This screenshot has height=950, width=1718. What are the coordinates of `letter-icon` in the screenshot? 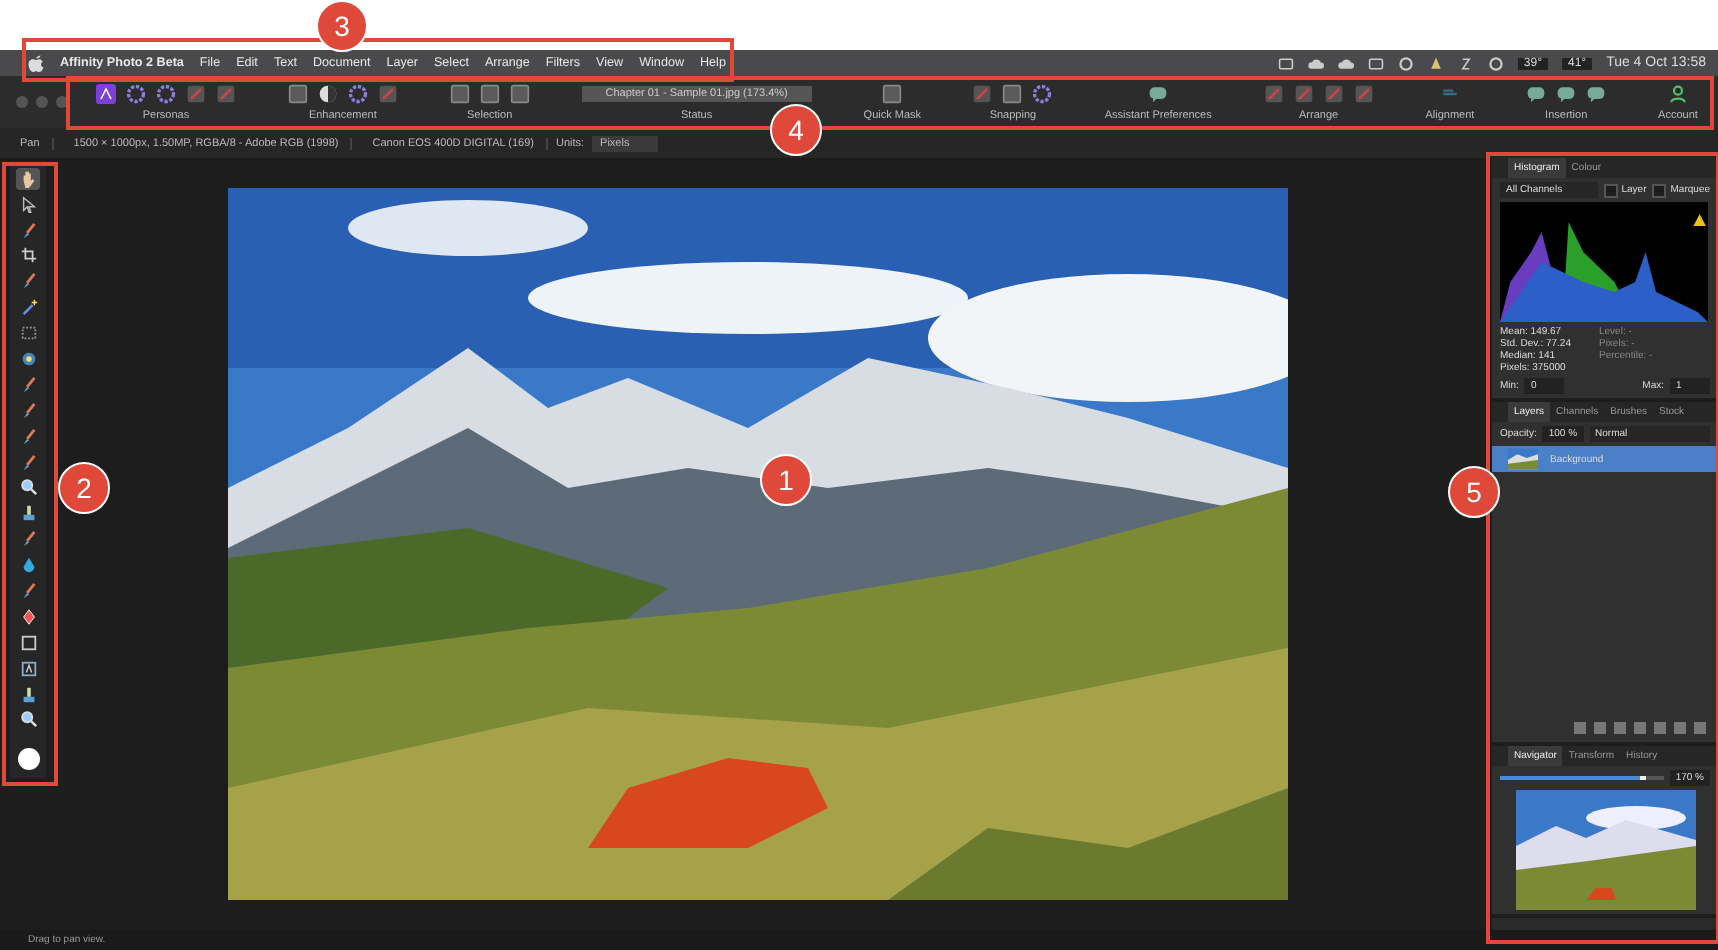 It's located at (1465, 63).